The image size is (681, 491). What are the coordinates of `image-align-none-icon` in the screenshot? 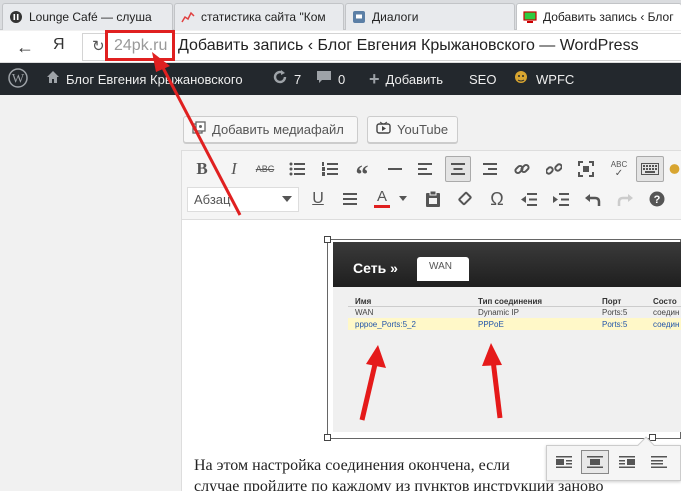 It's located at (659, 462).